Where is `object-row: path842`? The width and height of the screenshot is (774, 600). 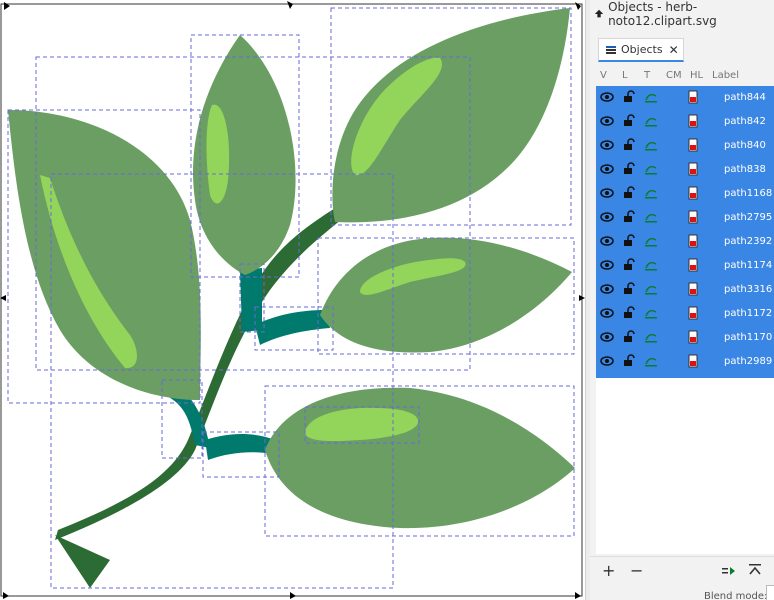
object-row: path842 is located at coordinates (685, 122).